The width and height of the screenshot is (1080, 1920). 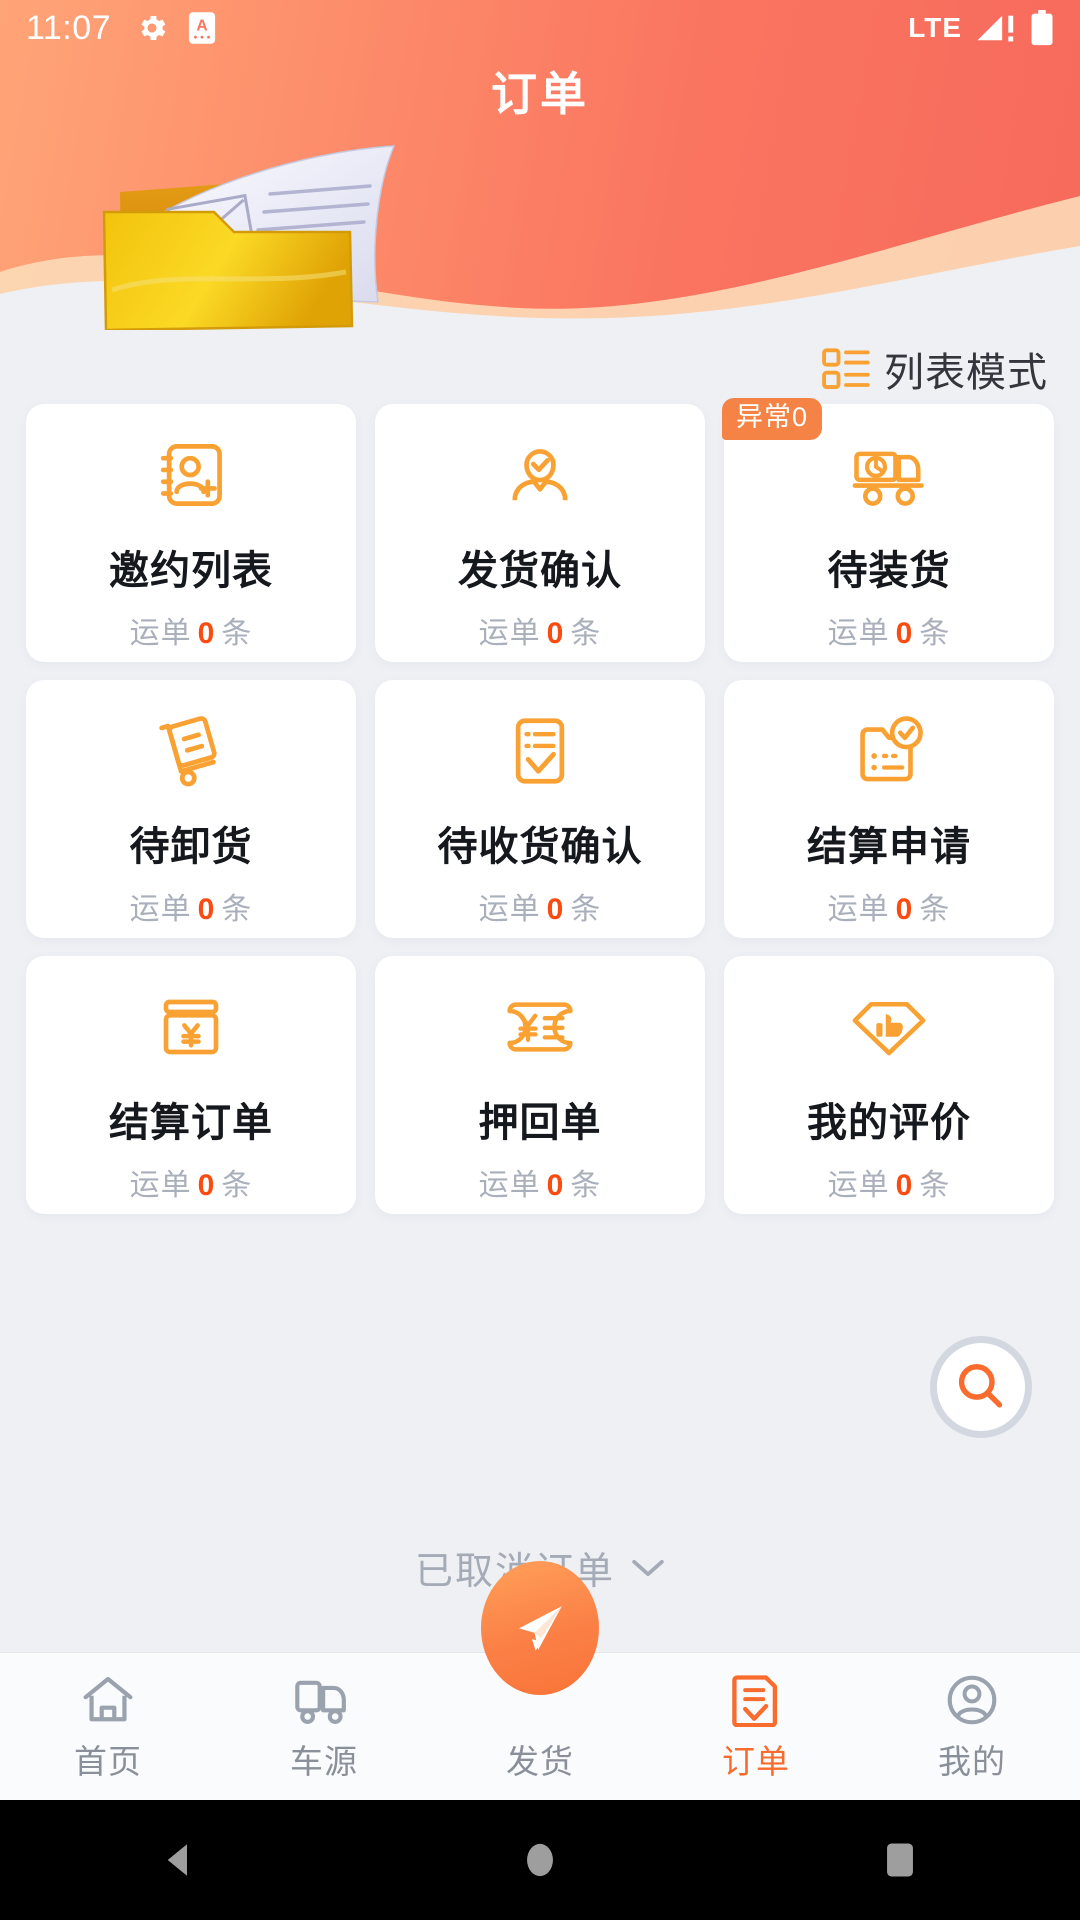 I want to click on user-icon, so click(x=972, y=1698).